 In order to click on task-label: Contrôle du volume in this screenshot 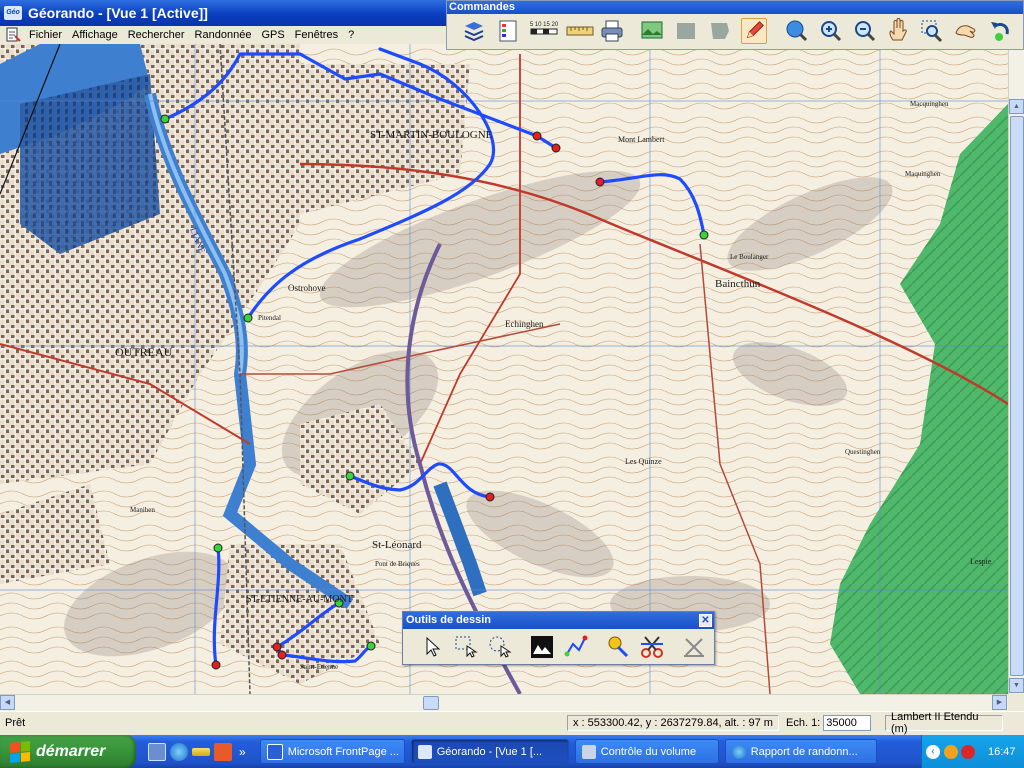, I will do `click(648, 751)`.